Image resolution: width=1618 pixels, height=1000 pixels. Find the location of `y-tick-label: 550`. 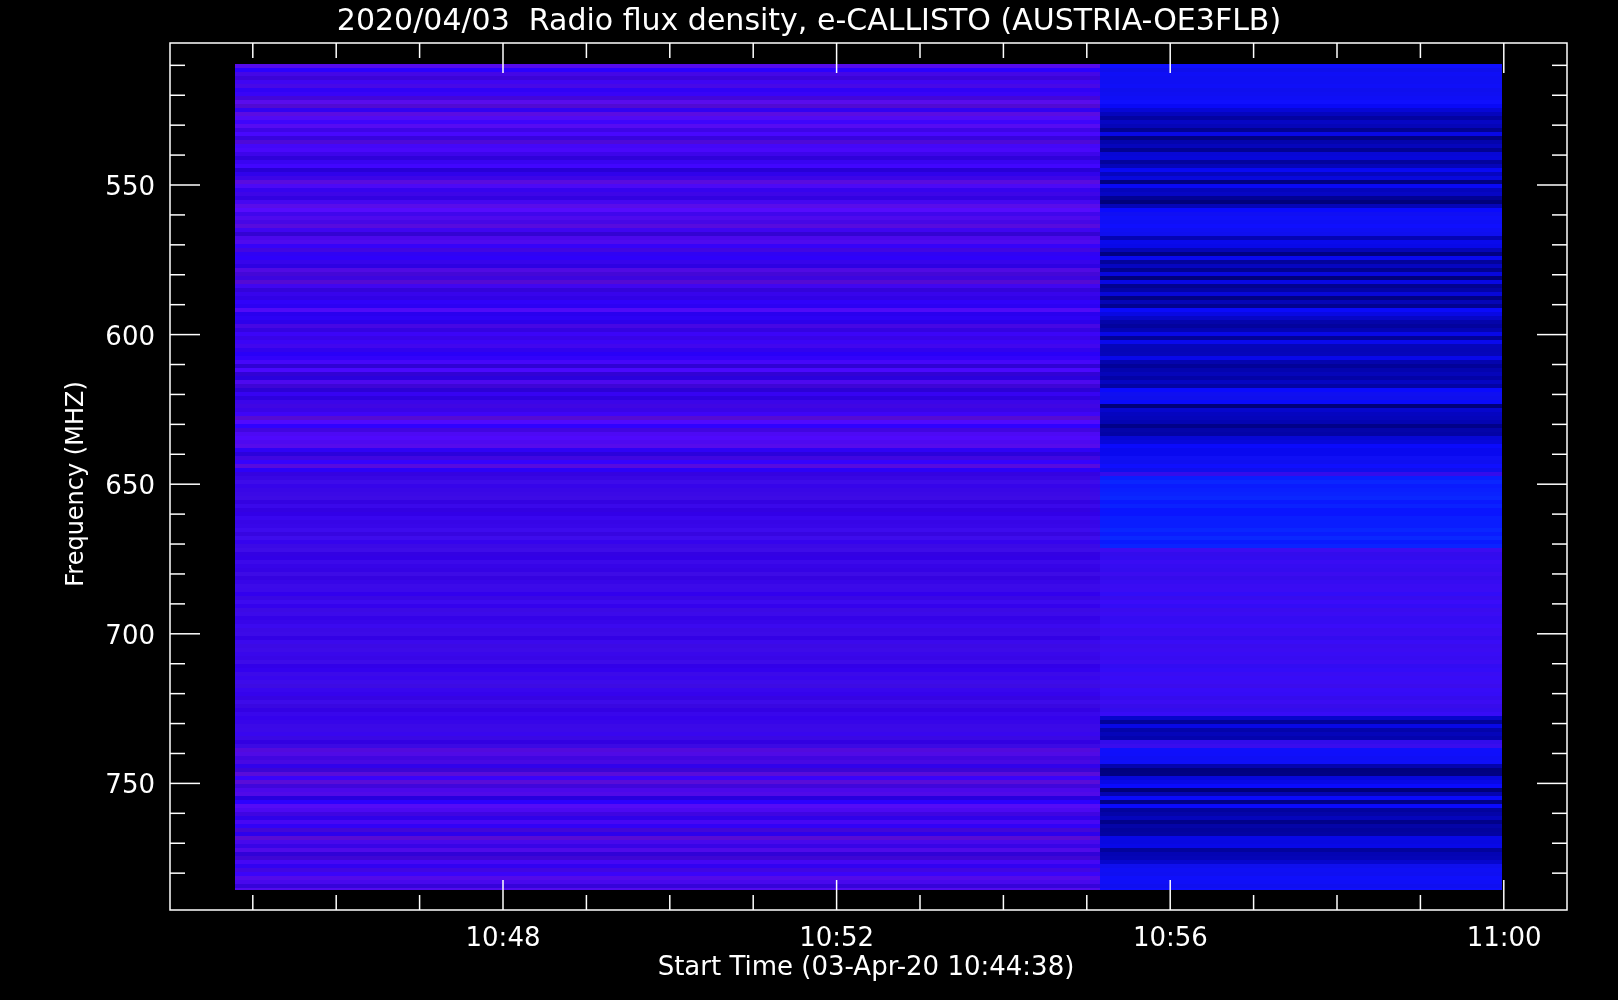

y-tick-label: 550 is located at coordinates (130, 186).